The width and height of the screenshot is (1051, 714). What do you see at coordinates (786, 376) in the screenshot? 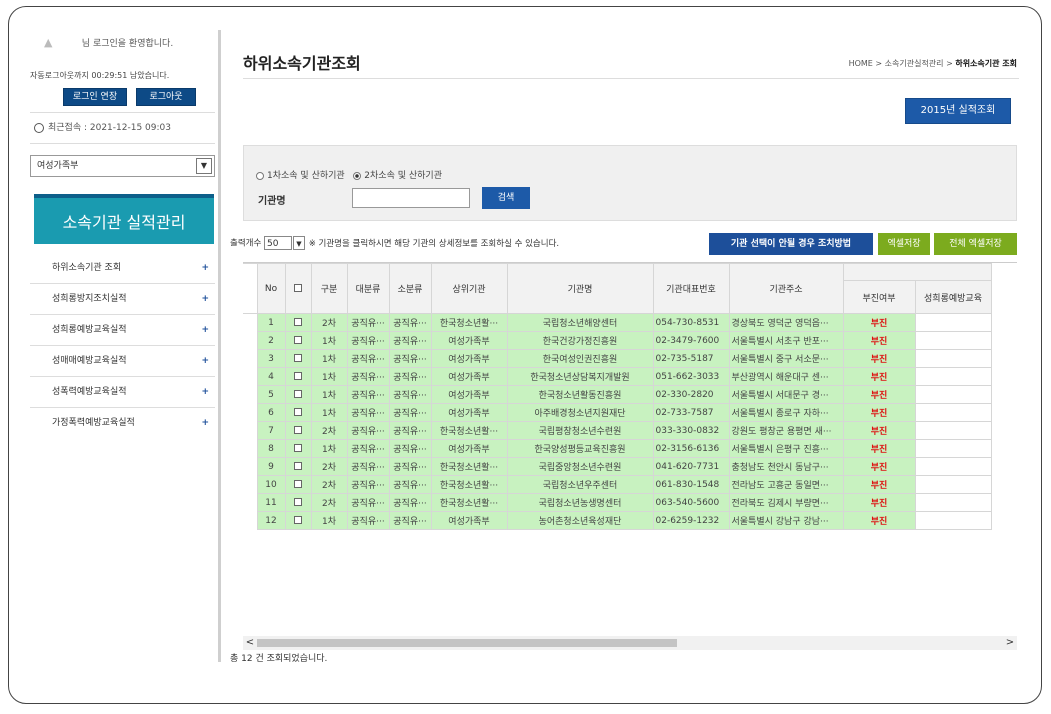
I see `cell-address: 부산광역시 해운대구 센···` at bounding box center [786, 376].